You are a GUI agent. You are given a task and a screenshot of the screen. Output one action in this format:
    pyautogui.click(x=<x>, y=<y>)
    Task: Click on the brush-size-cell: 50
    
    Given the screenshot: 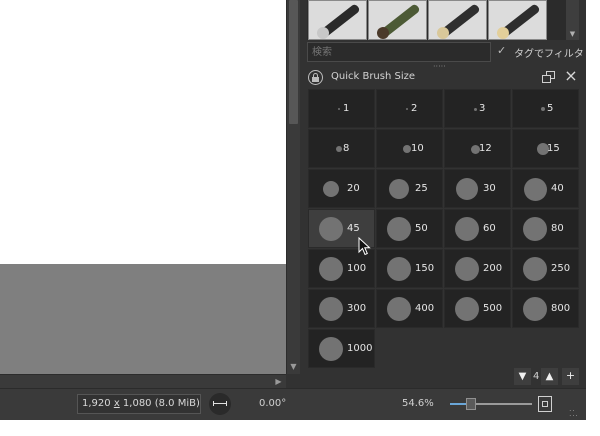 What is the action you would take?
    pyautogui.click(x=409, y=228)
    